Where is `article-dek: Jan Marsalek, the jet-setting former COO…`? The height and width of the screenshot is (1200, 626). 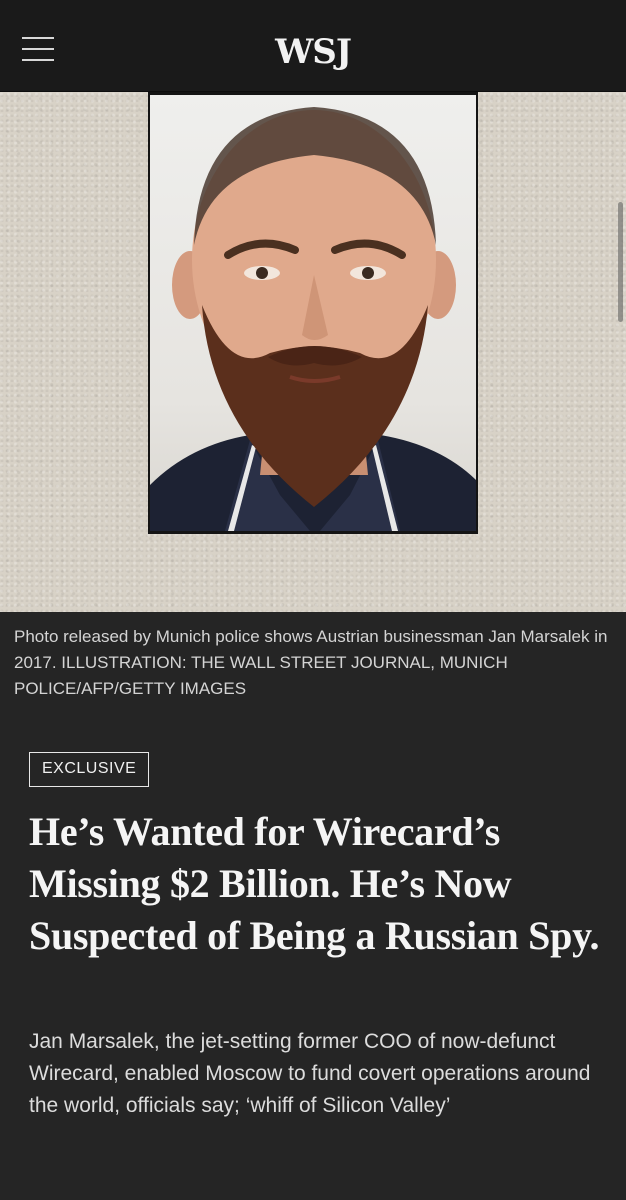 article-dek: Jan Marsalek, the jet-setting former COO… is located at coordinates (310, 1073).